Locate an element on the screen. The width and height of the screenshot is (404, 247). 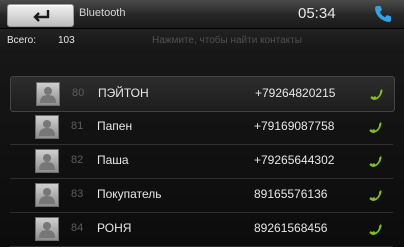
total-label: Всего: is located at coordinates (21, 40).